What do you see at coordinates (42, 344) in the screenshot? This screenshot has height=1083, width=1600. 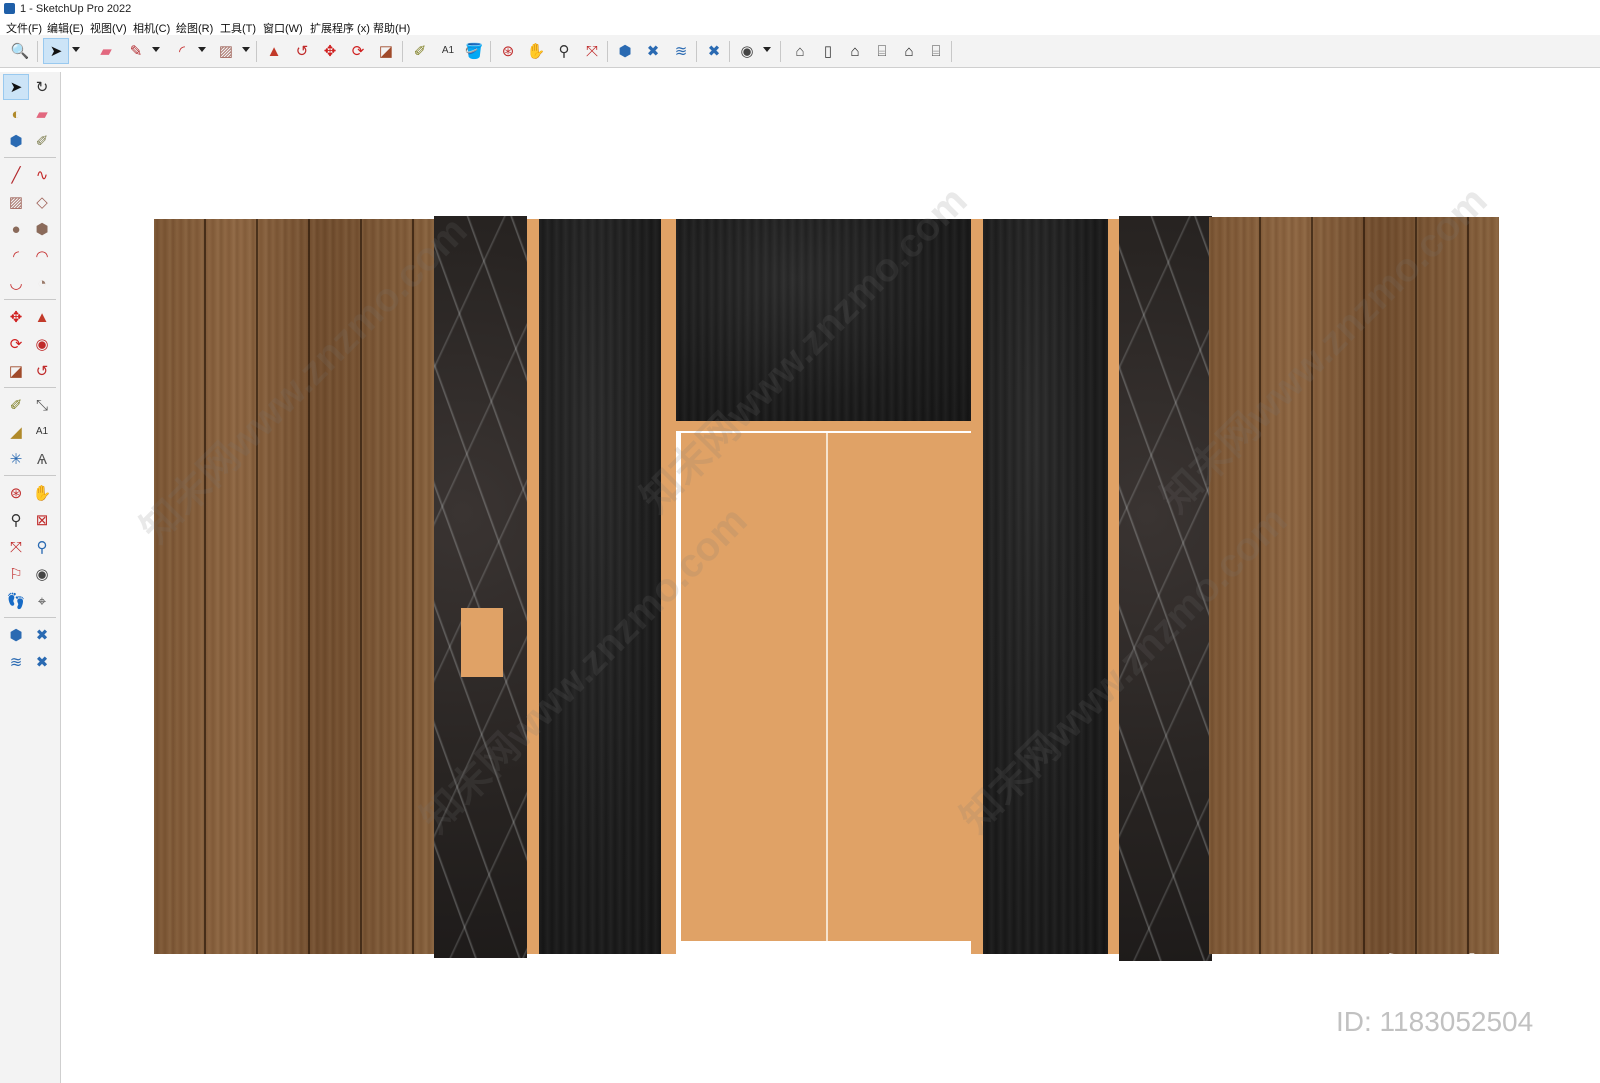 I see `follow-me-icon: ◉` at bounding box center [42, 344].